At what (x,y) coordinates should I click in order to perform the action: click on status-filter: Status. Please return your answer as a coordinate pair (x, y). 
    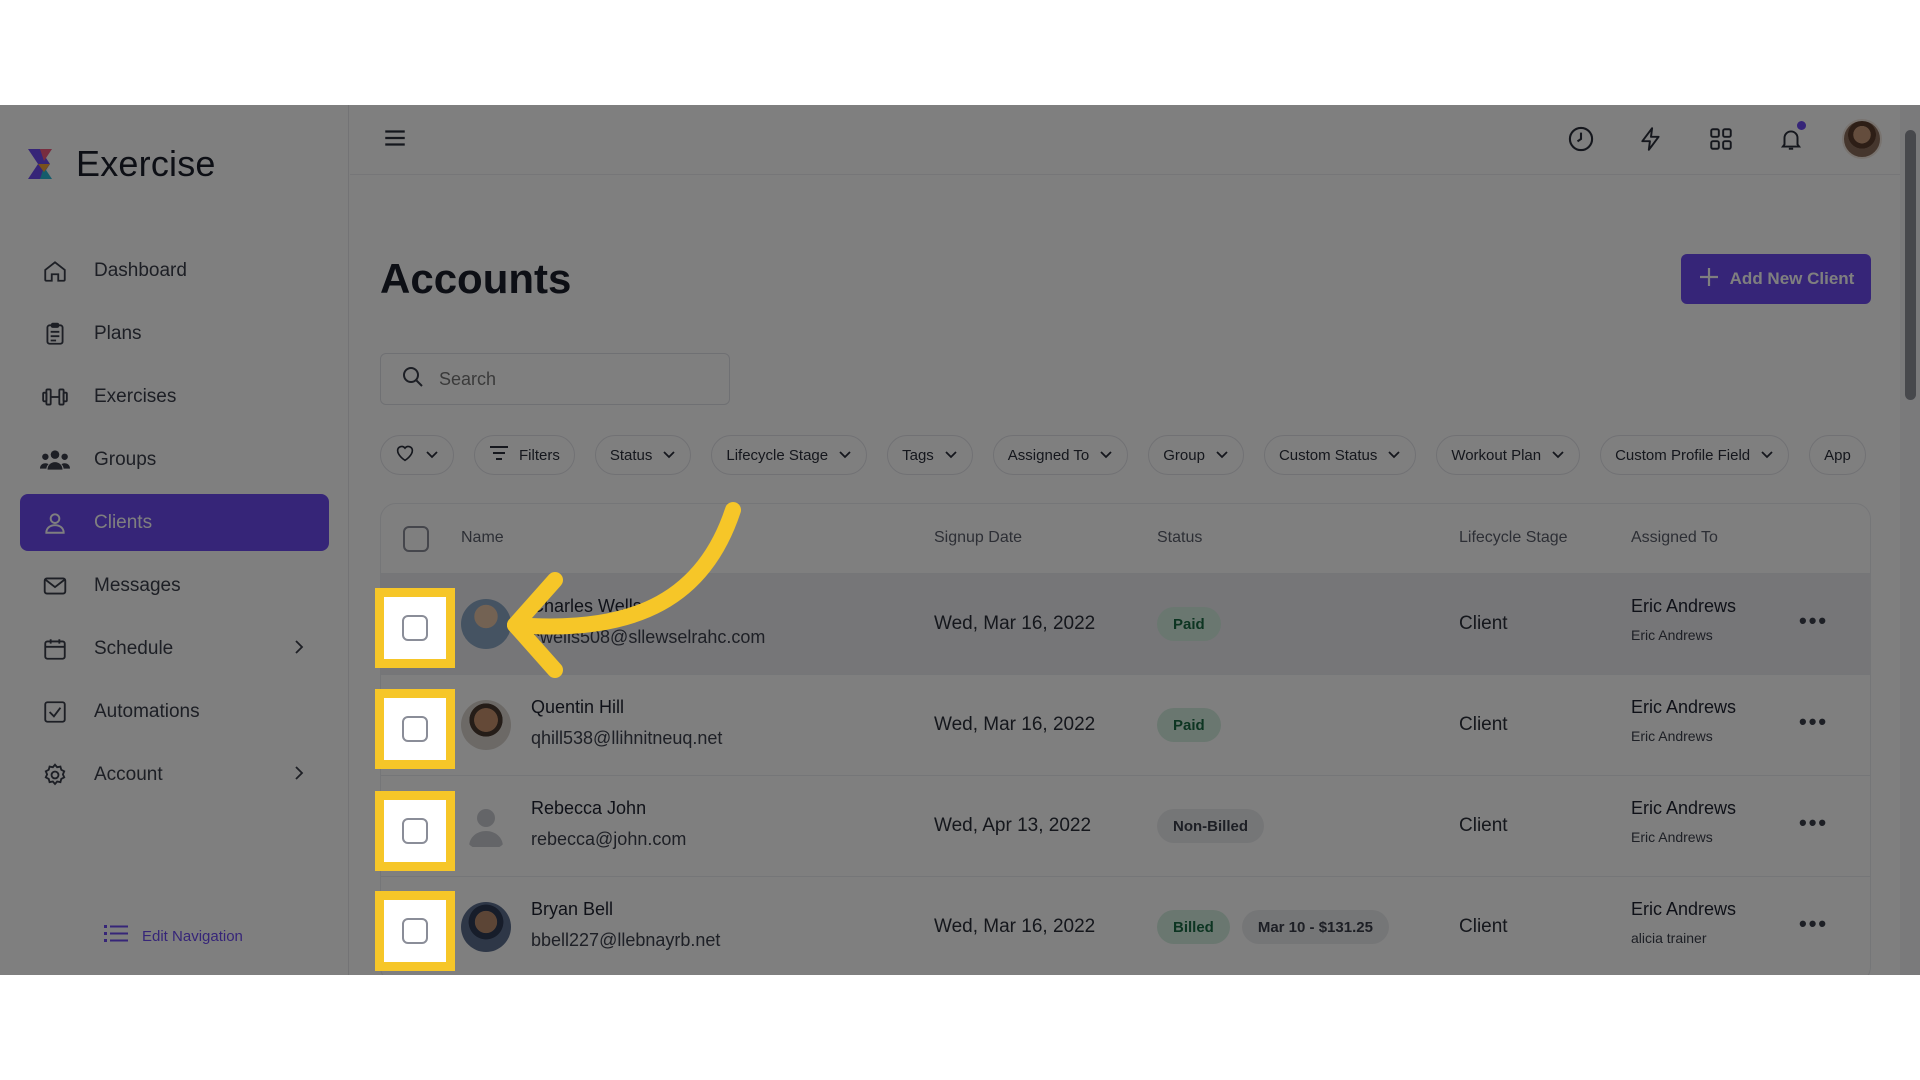
    Looking at the image, I should click on (643, 455).